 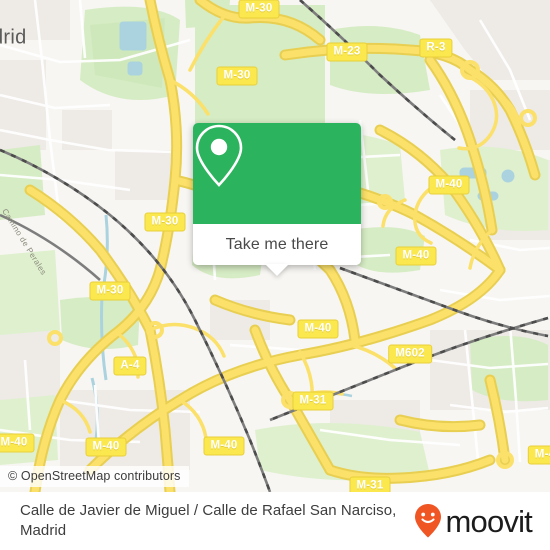 What do you see at coordinates (17, 443) in the screenshot?
I see `road-shield-m40-southwest: M-40` at bounding box center [17, 443].